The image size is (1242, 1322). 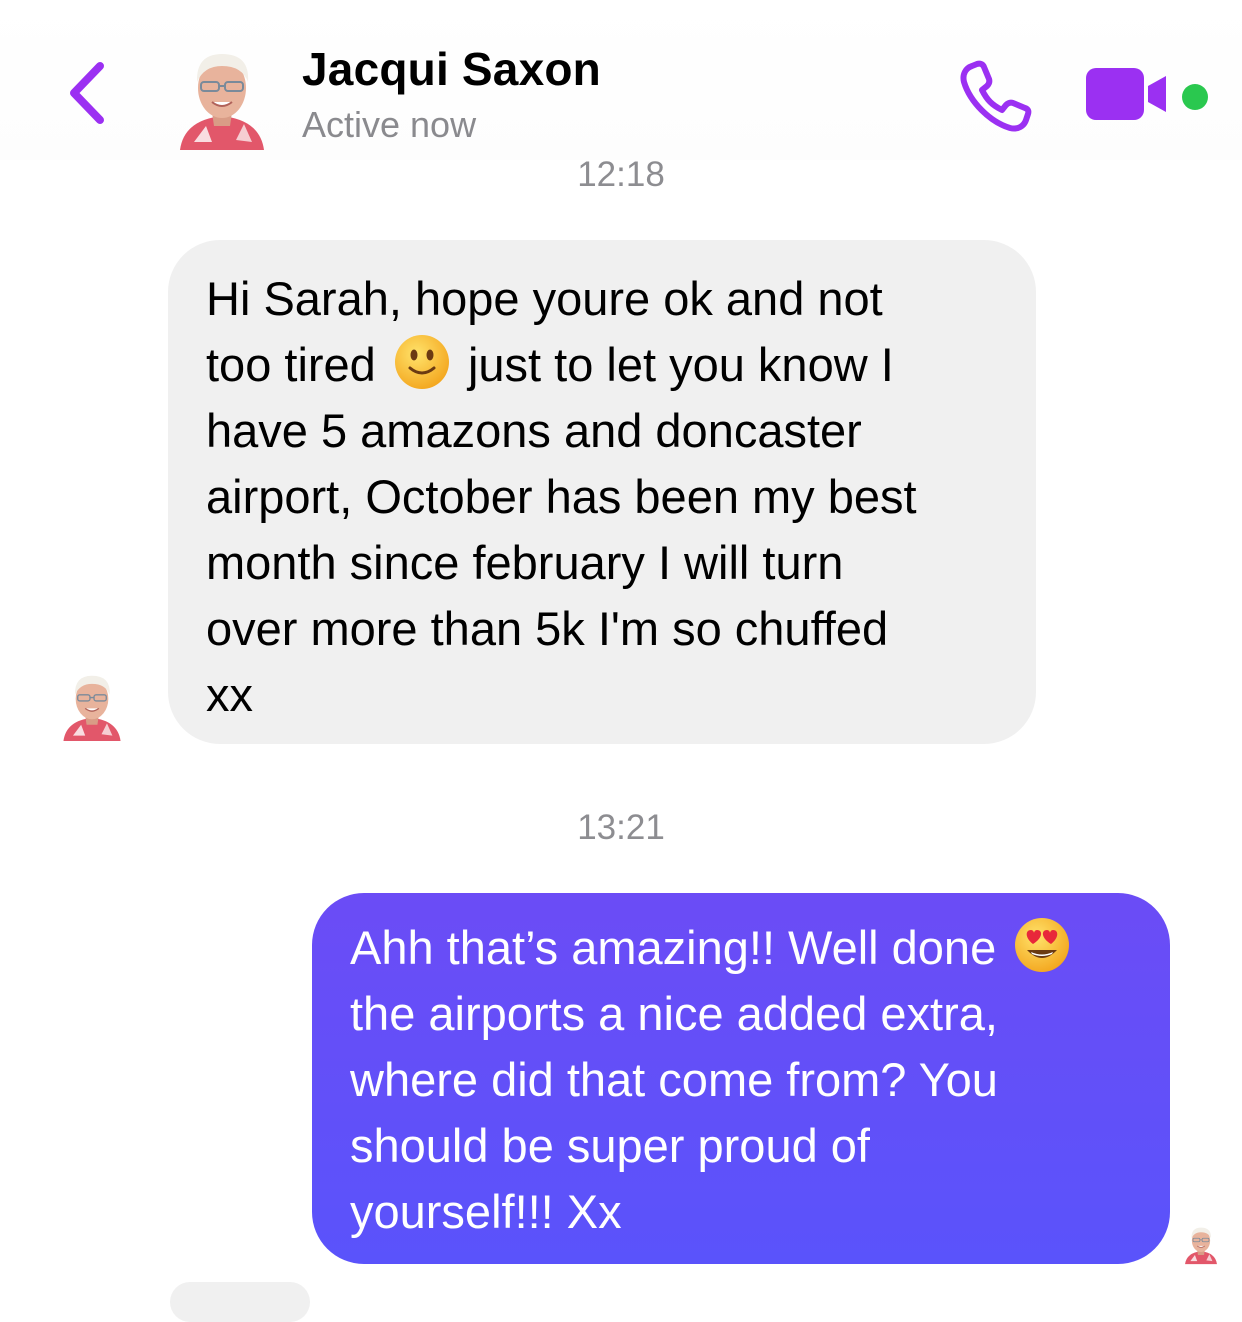 I want to click on timestamp: 12:18, so click(x=621, y=174).